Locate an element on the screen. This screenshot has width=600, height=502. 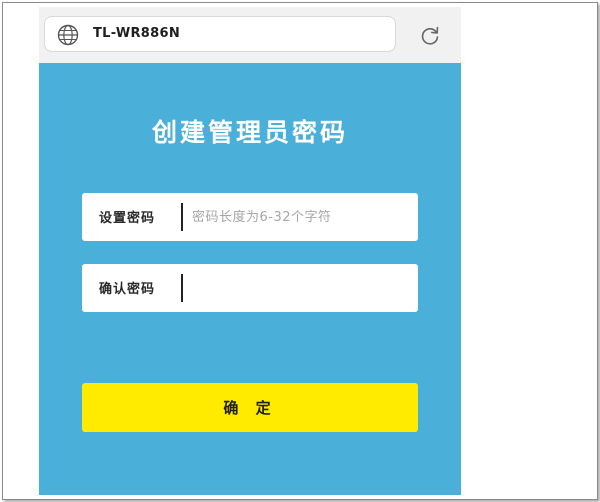
set-password-label: 设置密码 is located at coordinates (127, 218).